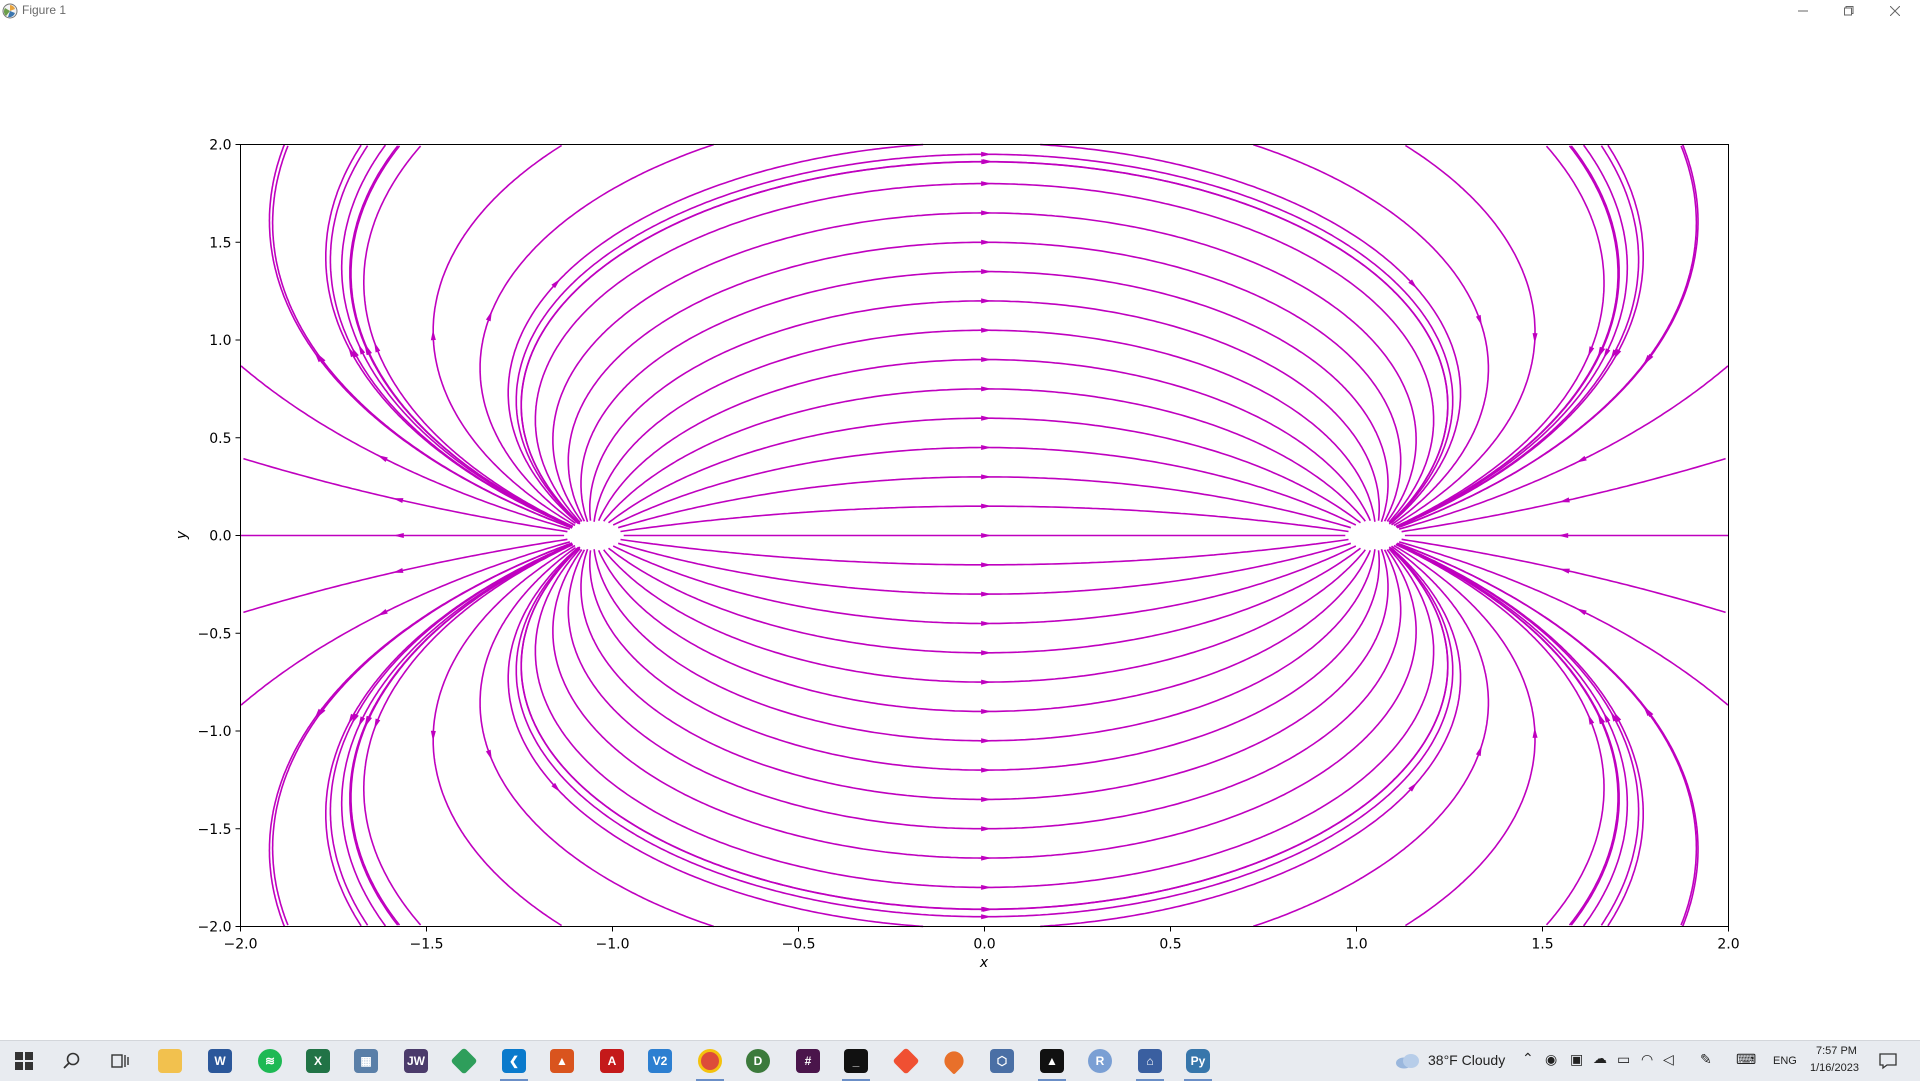  I want to click on x-tick-label: 1.5, so click(1542, 945).